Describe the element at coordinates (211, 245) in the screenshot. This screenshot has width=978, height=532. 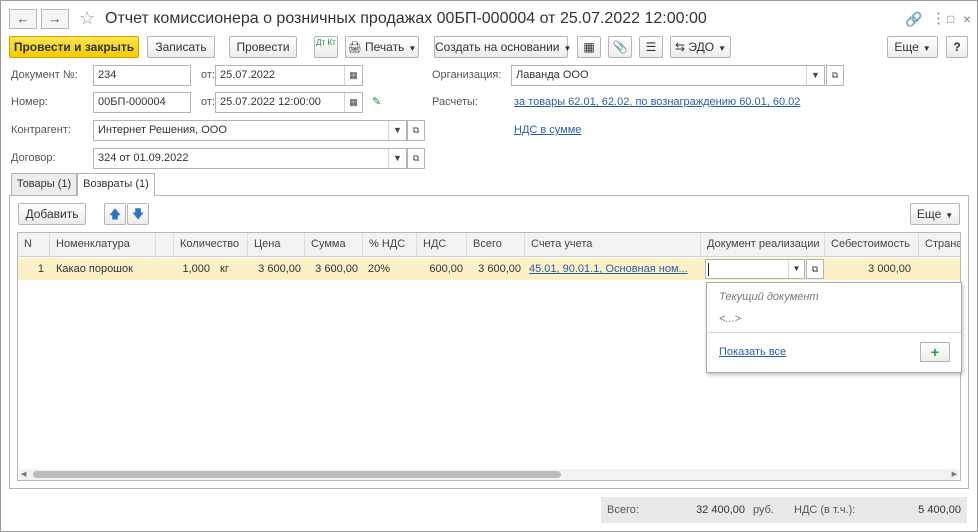
I see `column-header: Количество` at that location.